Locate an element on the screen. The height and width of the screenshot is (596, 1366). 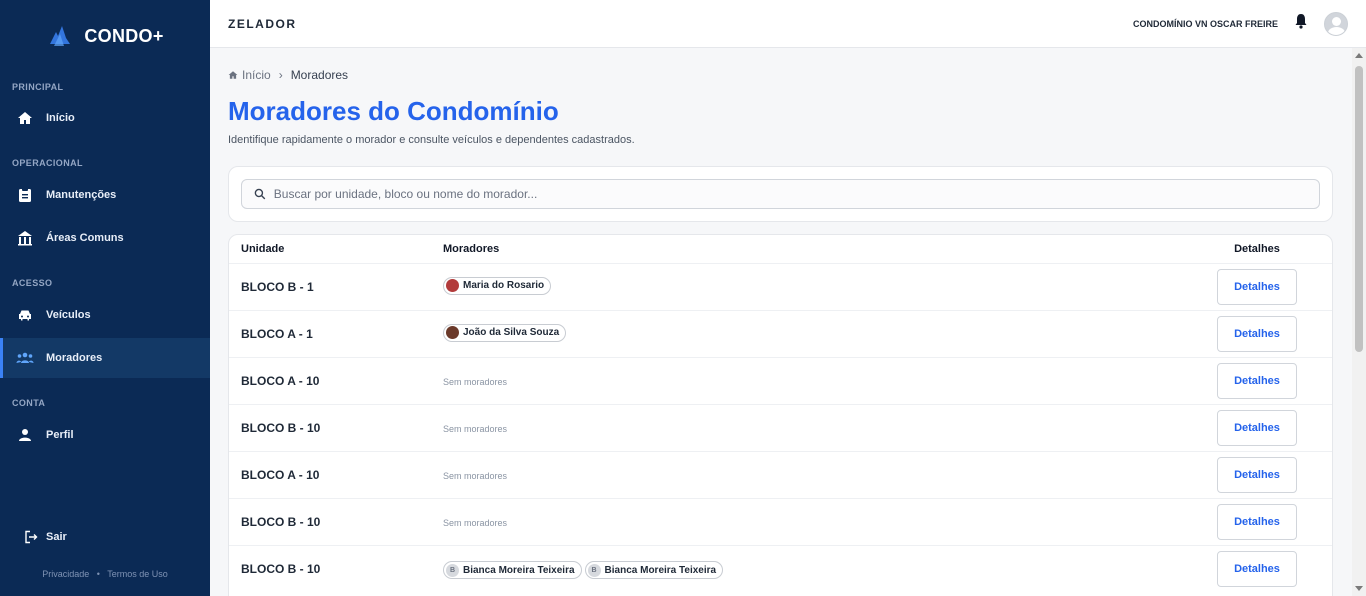
scrollbar-thumb is located at coordinates (1359, 209).